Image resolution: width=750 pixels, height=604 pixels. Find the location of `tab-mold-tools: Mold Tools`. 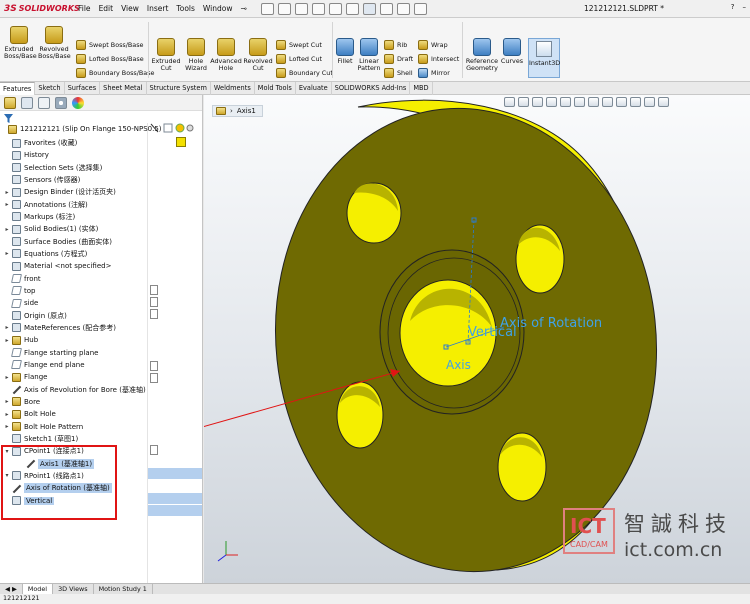

tab-mold-tools: Mold Tools is located at coordinates (275, 88).